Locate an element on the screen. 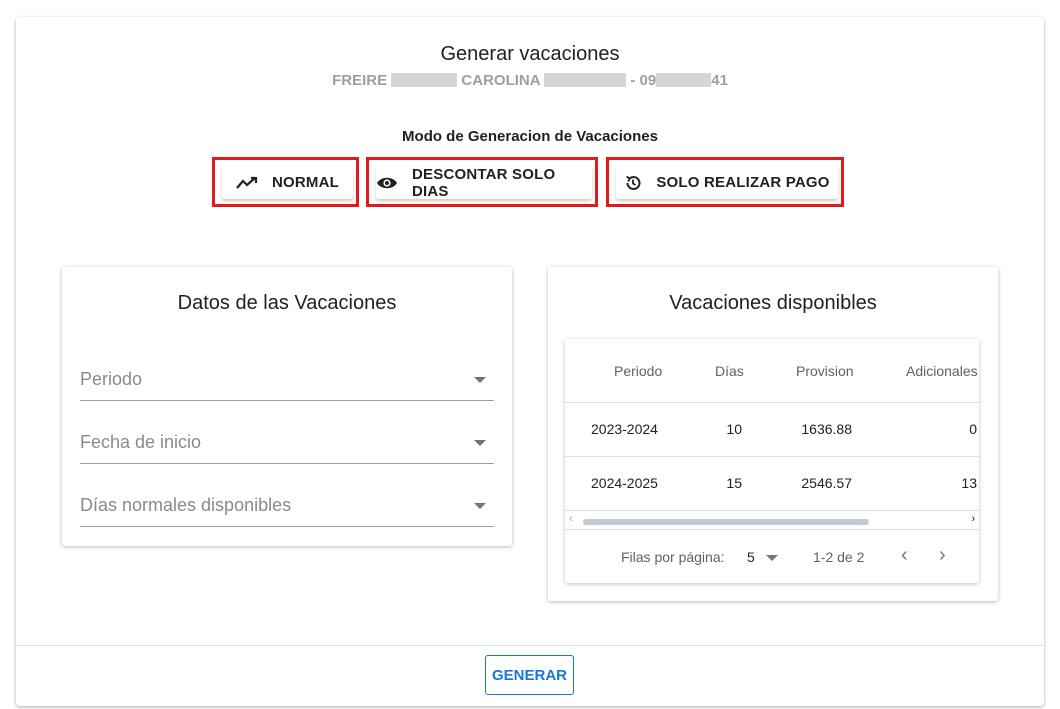  employee-id-part-2: 41 is located at coordinates (719, 80).